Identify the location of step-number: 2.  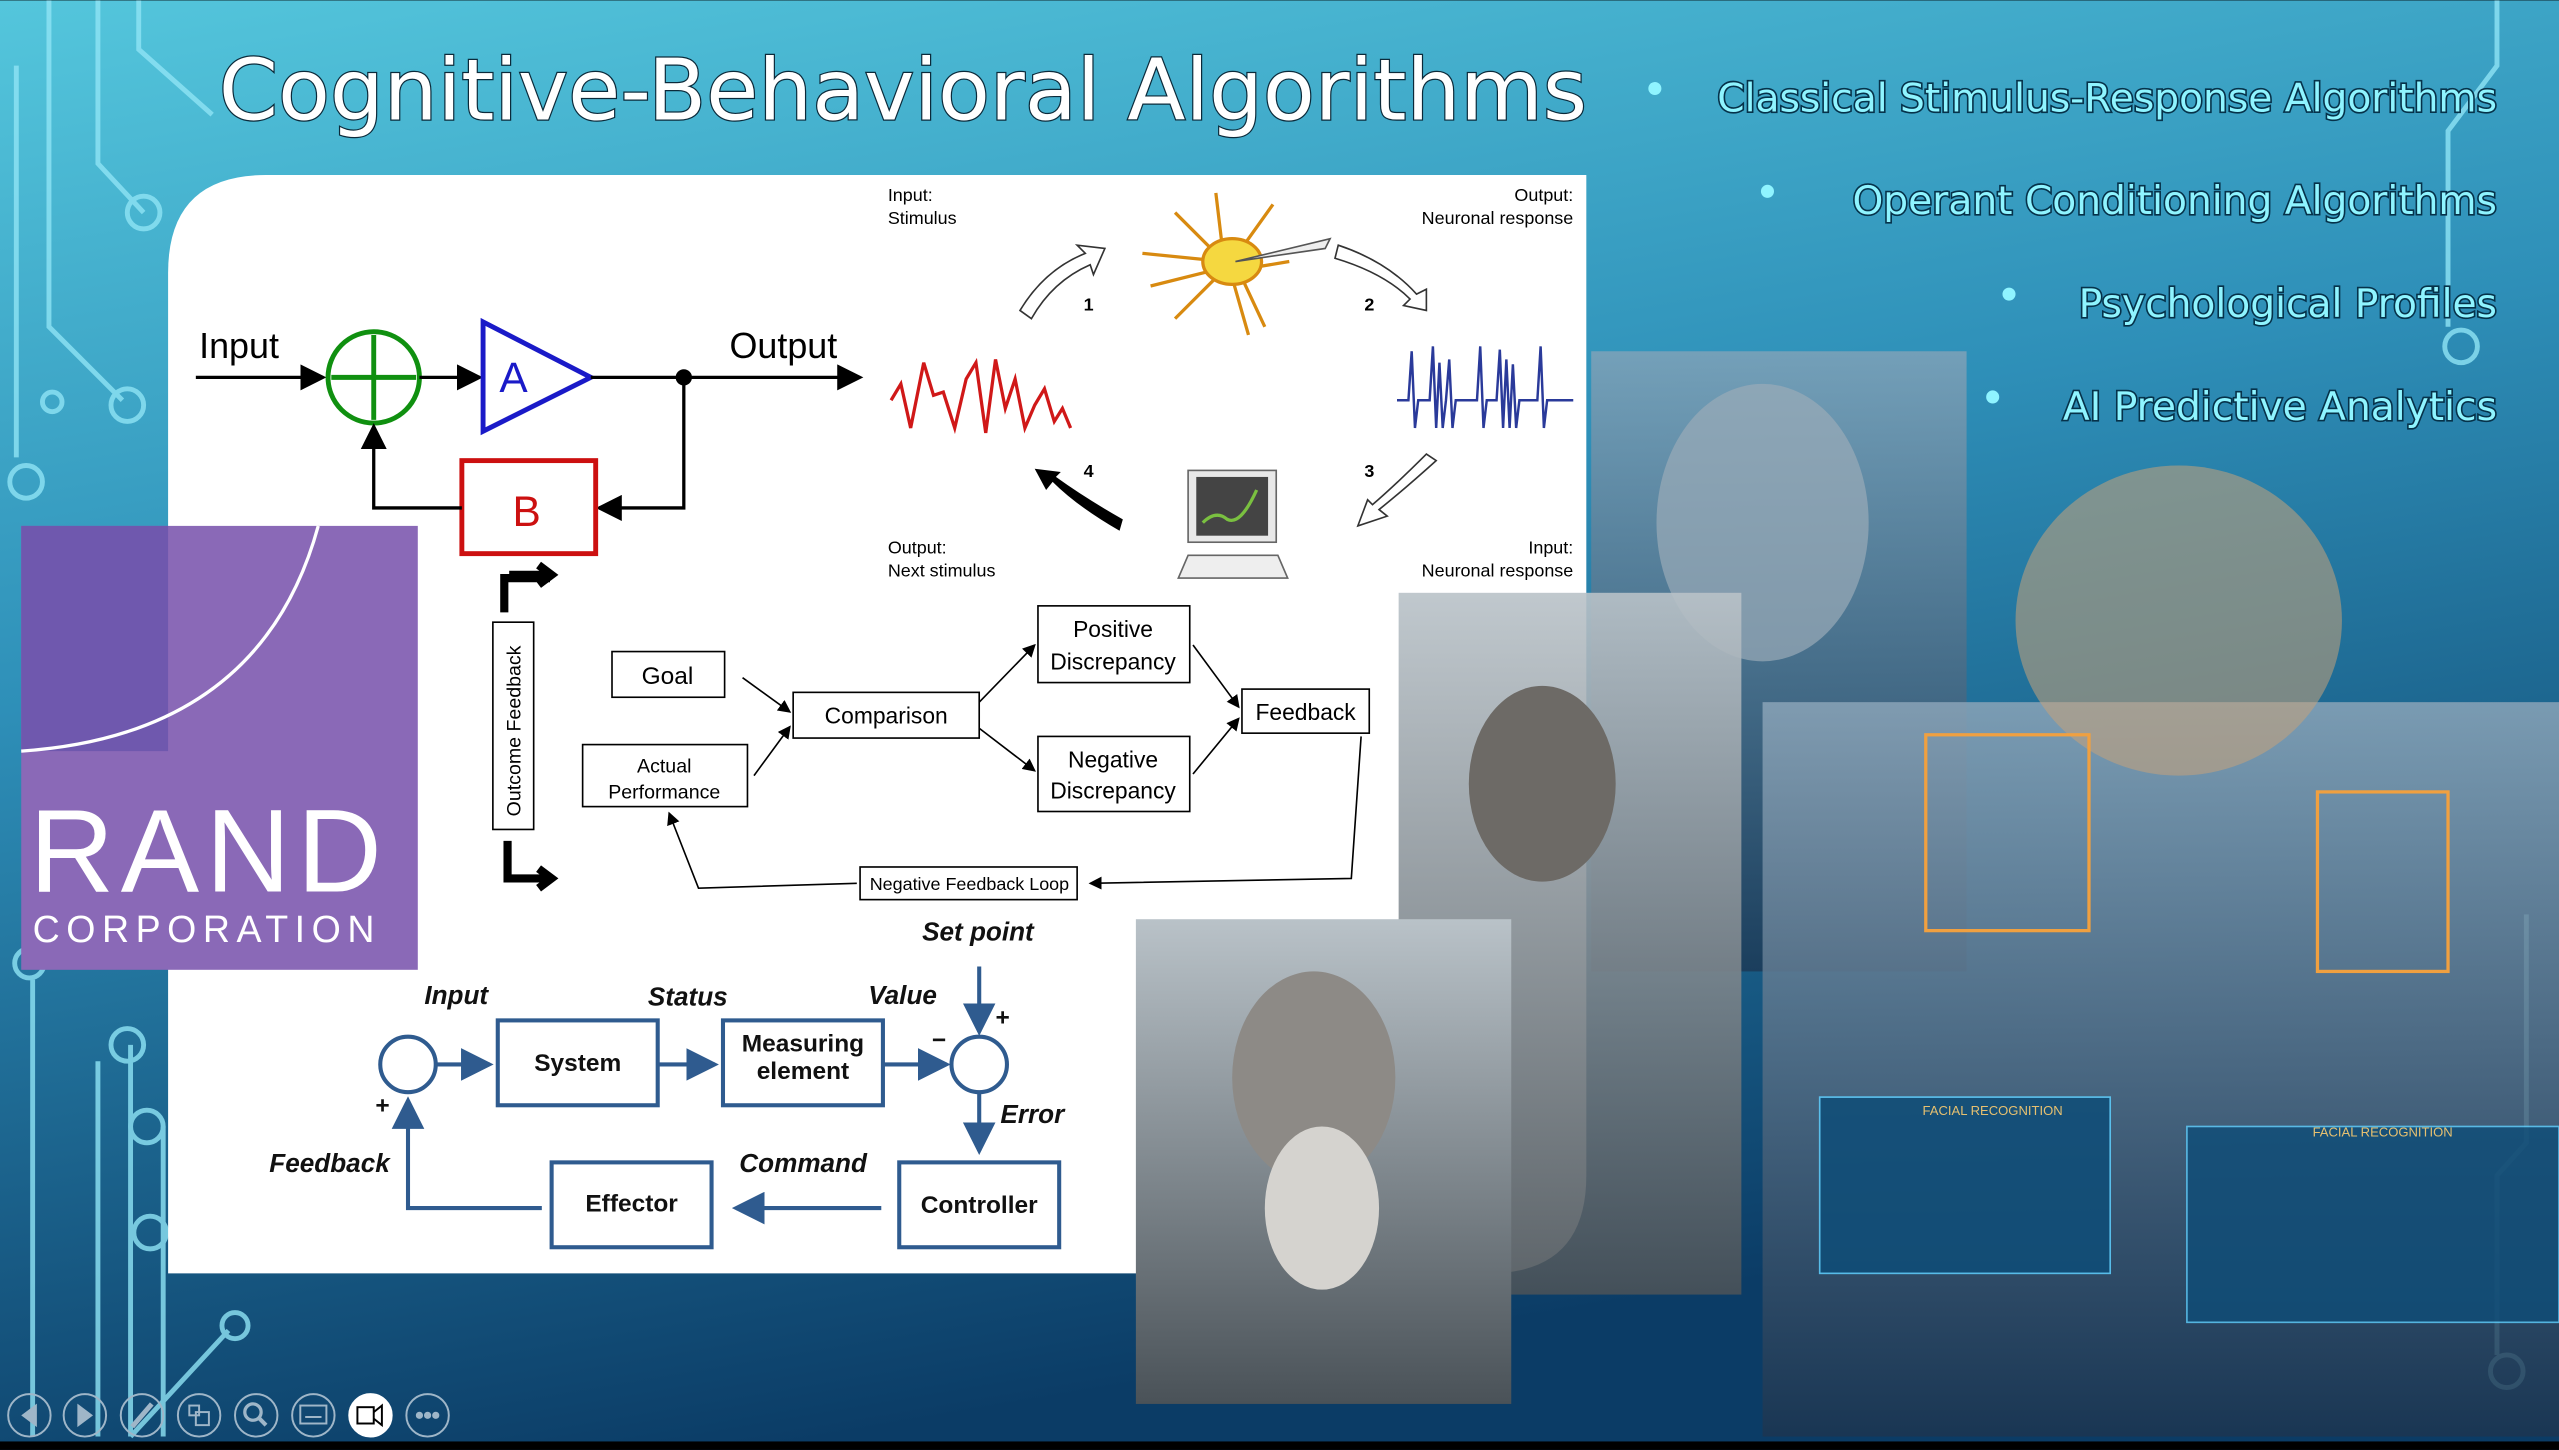
(1369, 304).